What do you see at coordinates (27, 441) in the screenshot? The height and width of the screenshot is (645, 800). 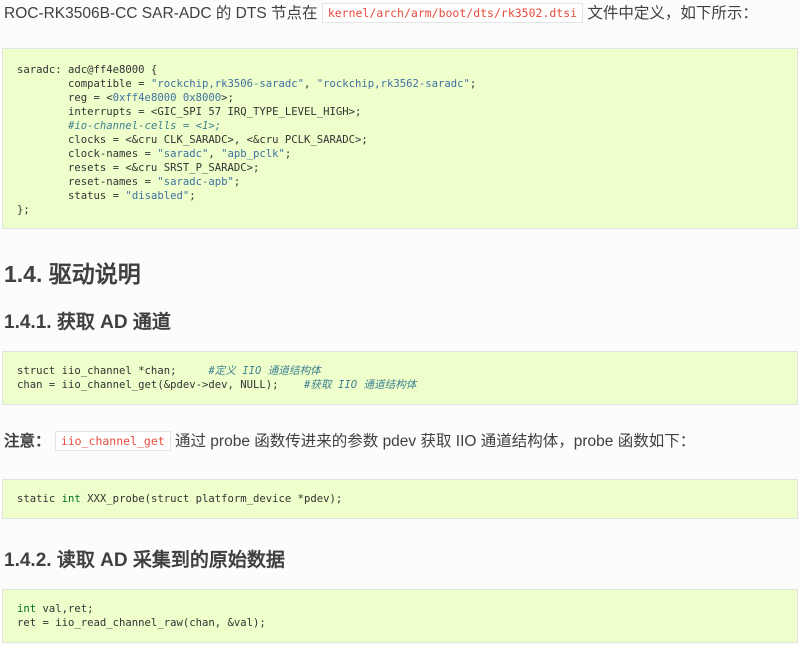 I see `note-label: 注意：` at bounding box center [27, 441].